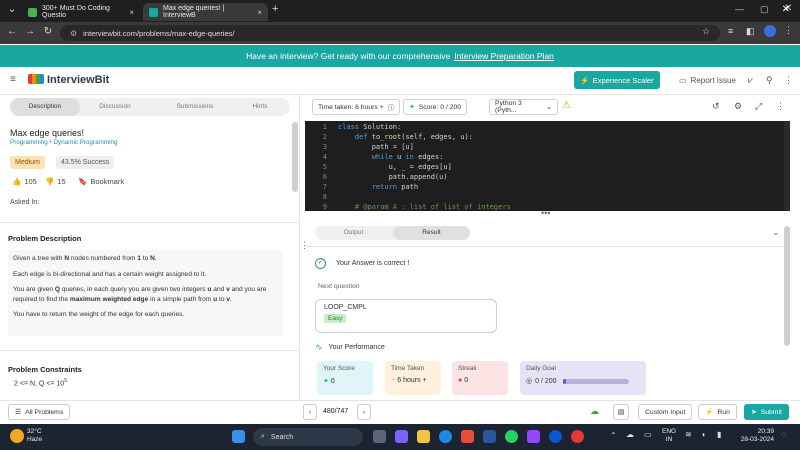 This screenshot has width=800, height=450. Describe the element at coordinates (716, 106) in the screenshot. I see `reset-code-icon: ↺` at that location.